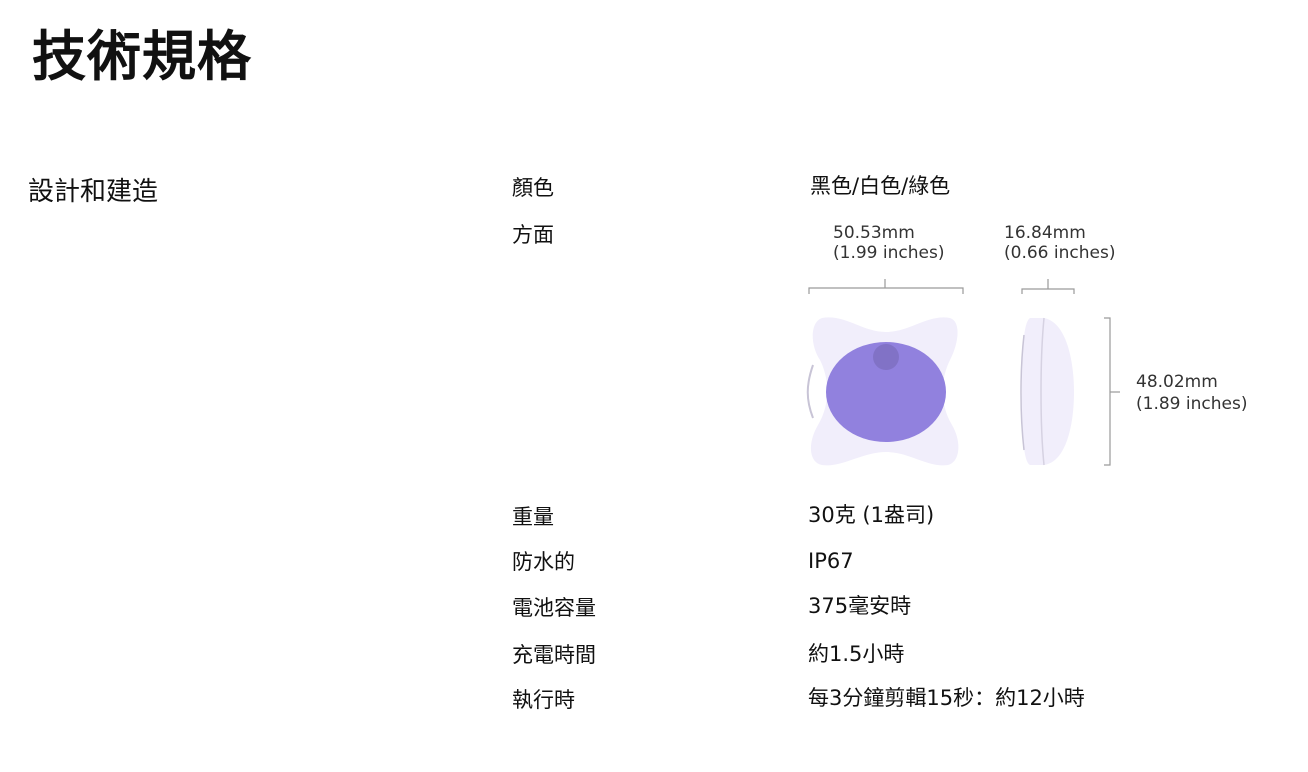 Image resolution: width=1308 pixels, height=772 pixels. What do you see at coordinates (831, 561) in the screenshot?
I see `spec-value-waterproof: IP67` at bounding box center [831, 561].